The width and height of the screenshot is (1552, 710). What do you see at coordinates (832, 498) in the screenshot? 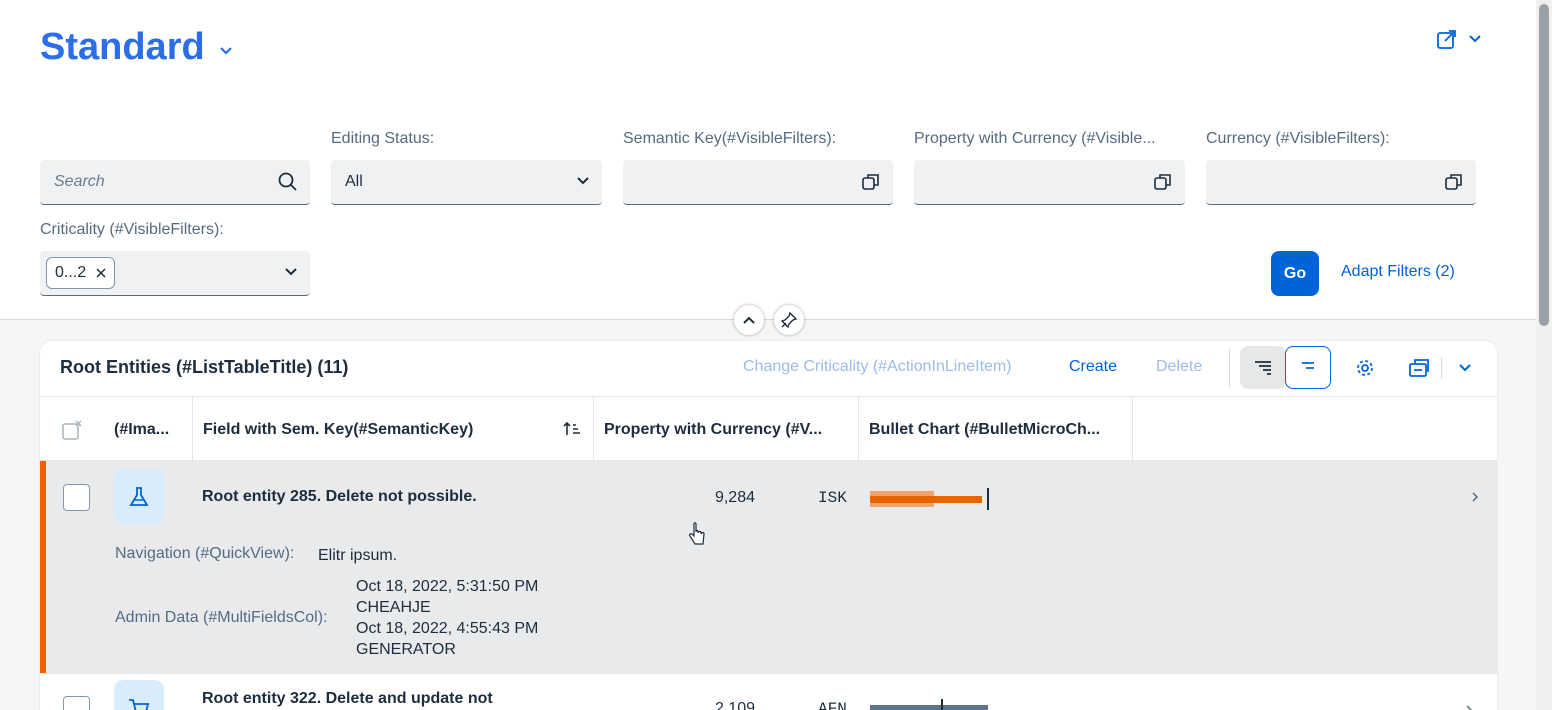
I see `row-currency: ISK` at bounding box center [832, 498].